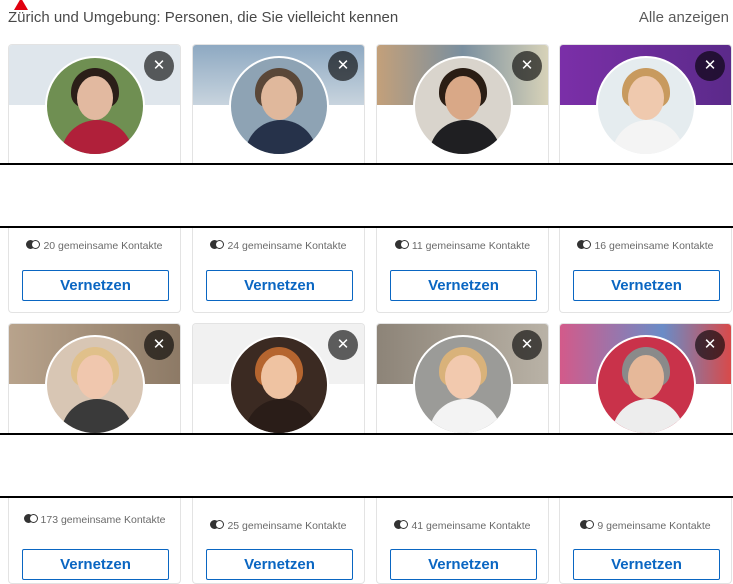 The height and width of the screenshot is (584, 733). I want to click on person-card-bottom: 173 gemeinsame Kontakte Vernetzen, so click(94, 541).